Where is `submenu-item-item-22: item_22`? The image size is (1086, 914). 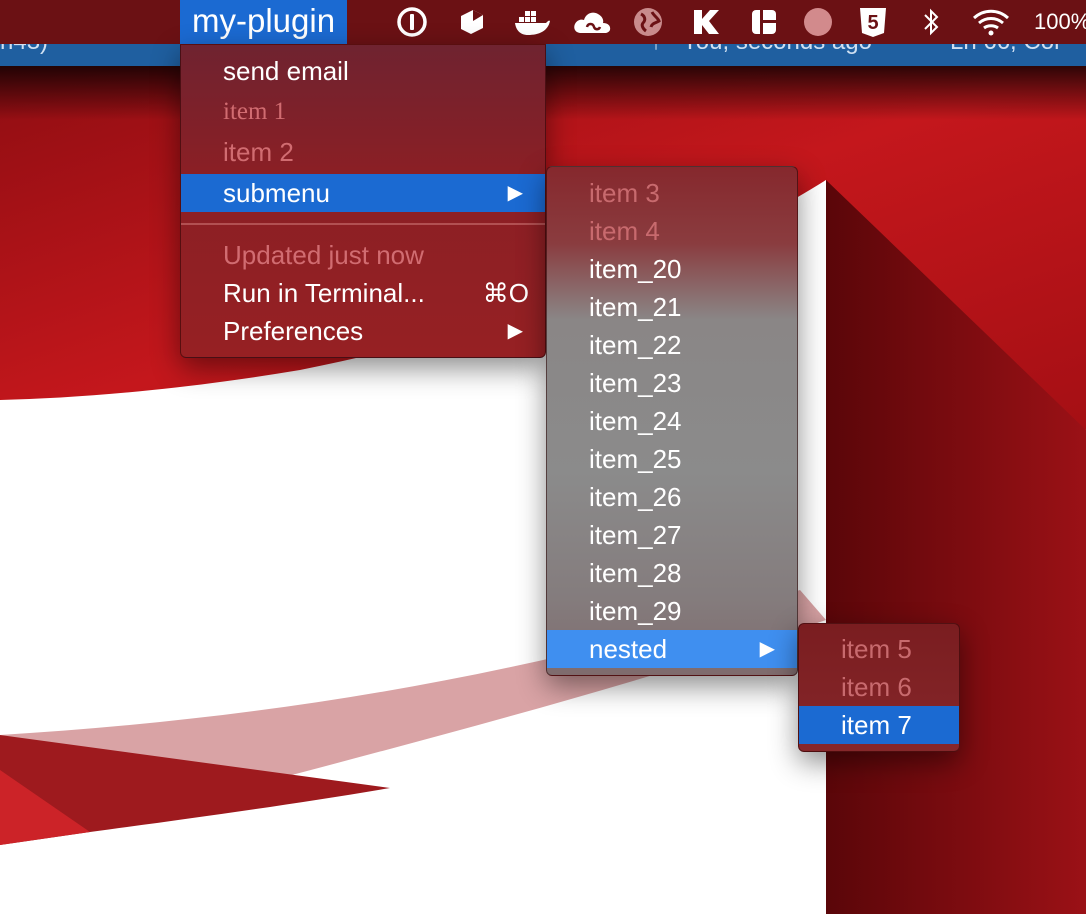
submenu-item-item-22: item_22 is located at coordinates (672, 345).